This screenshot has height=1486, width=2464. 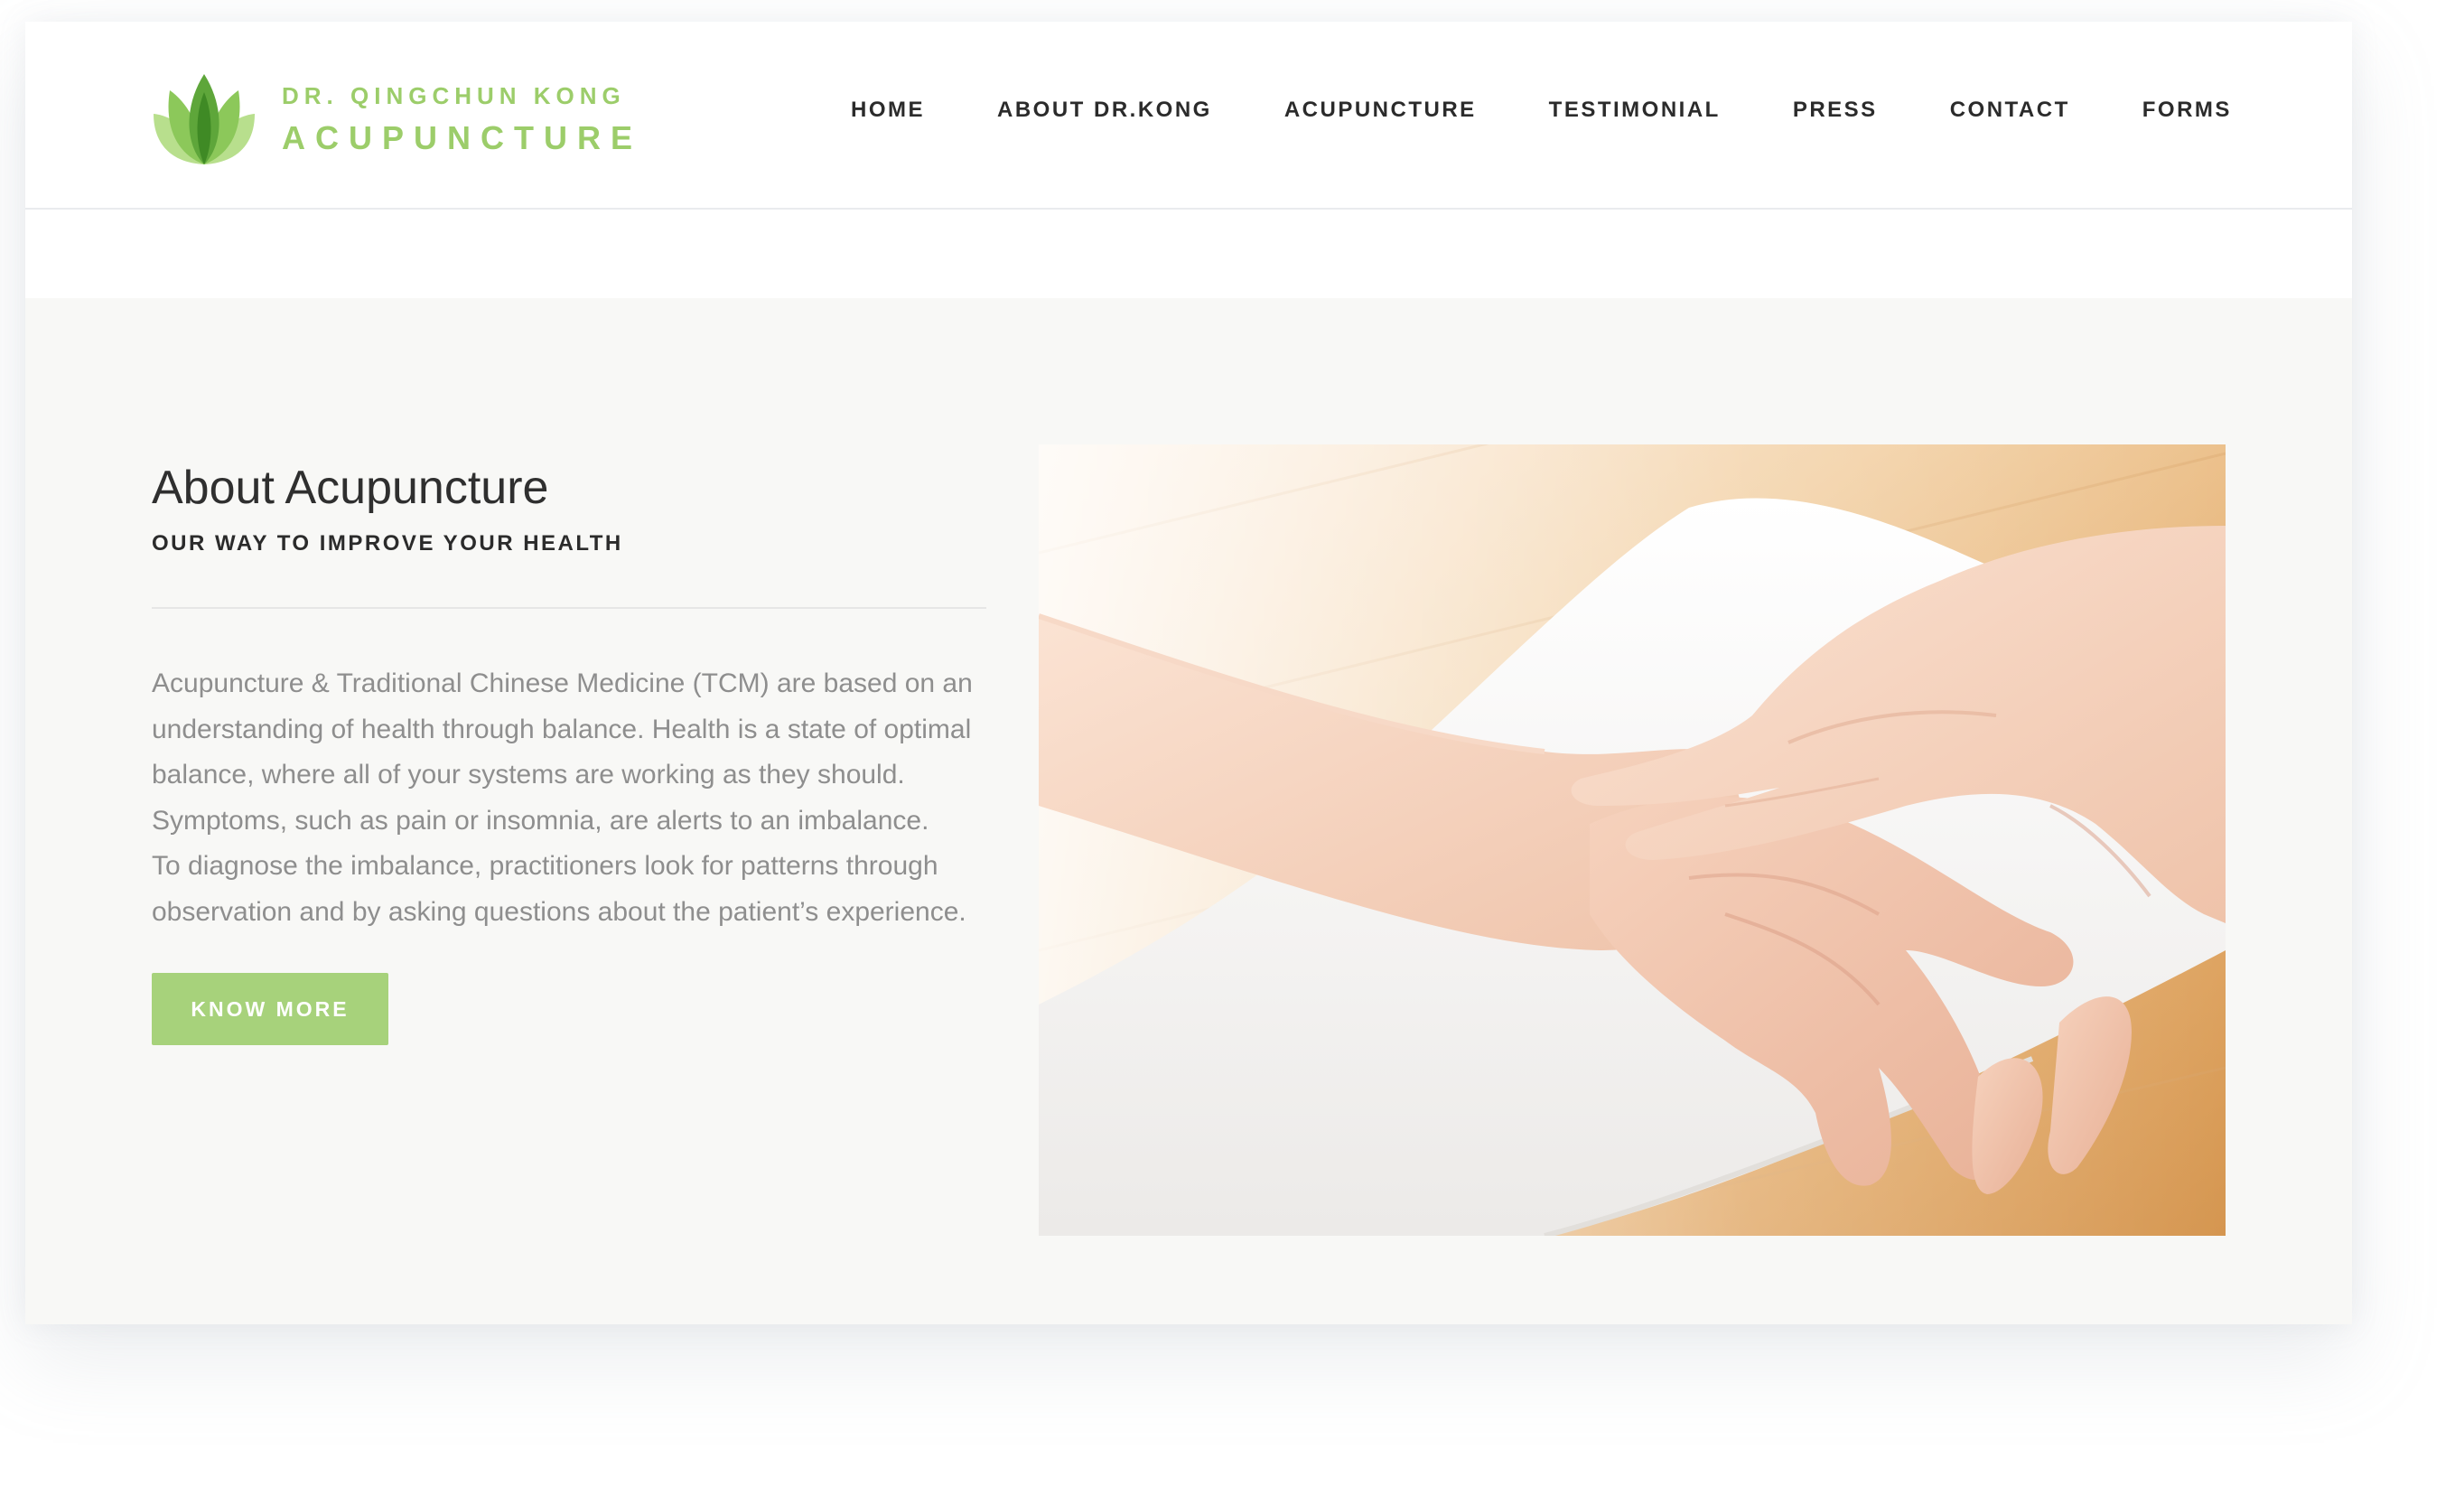 I want to click on brand-name: DR. QINGCHUN KONG, so click(x=454, y=95).